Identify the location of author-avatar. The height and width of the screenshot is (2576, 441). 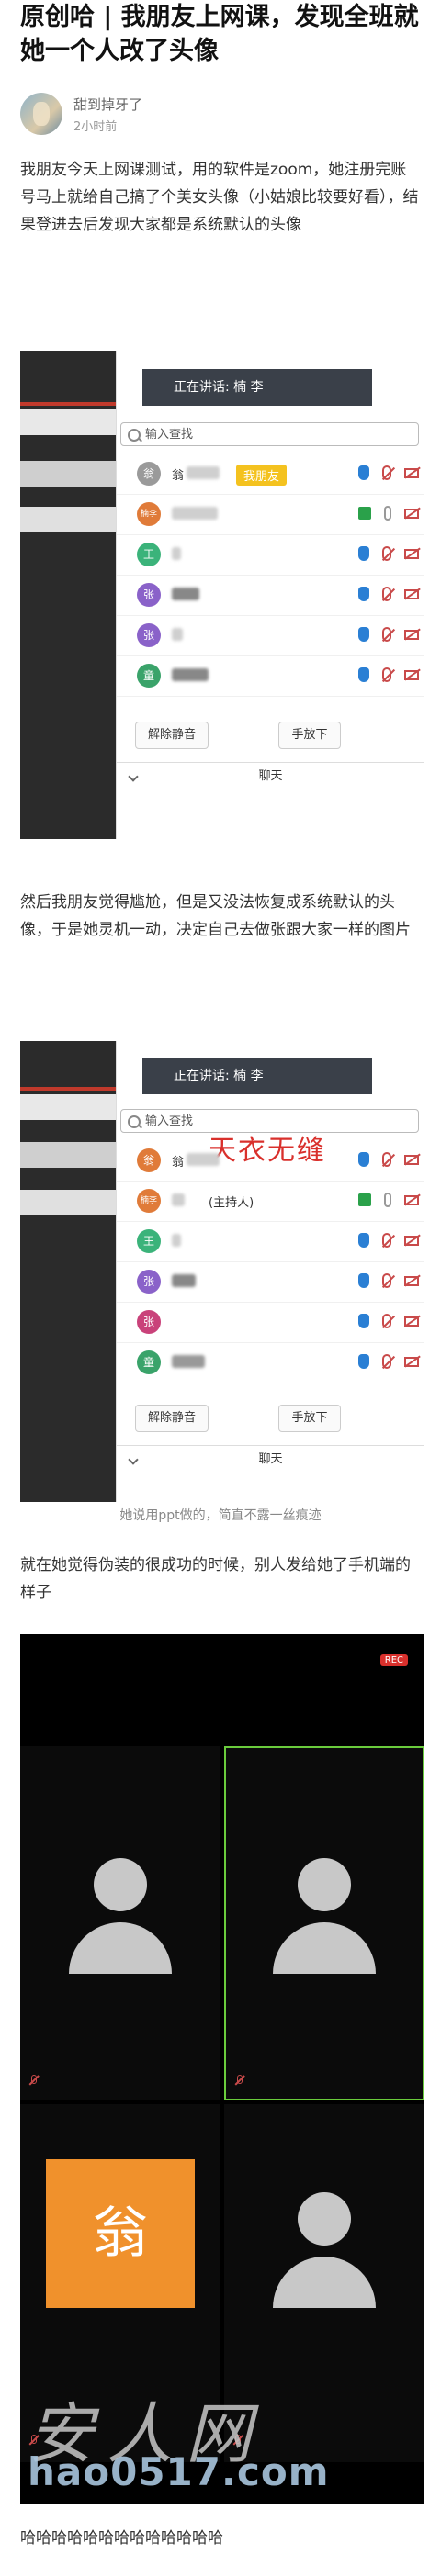
(41, 114).